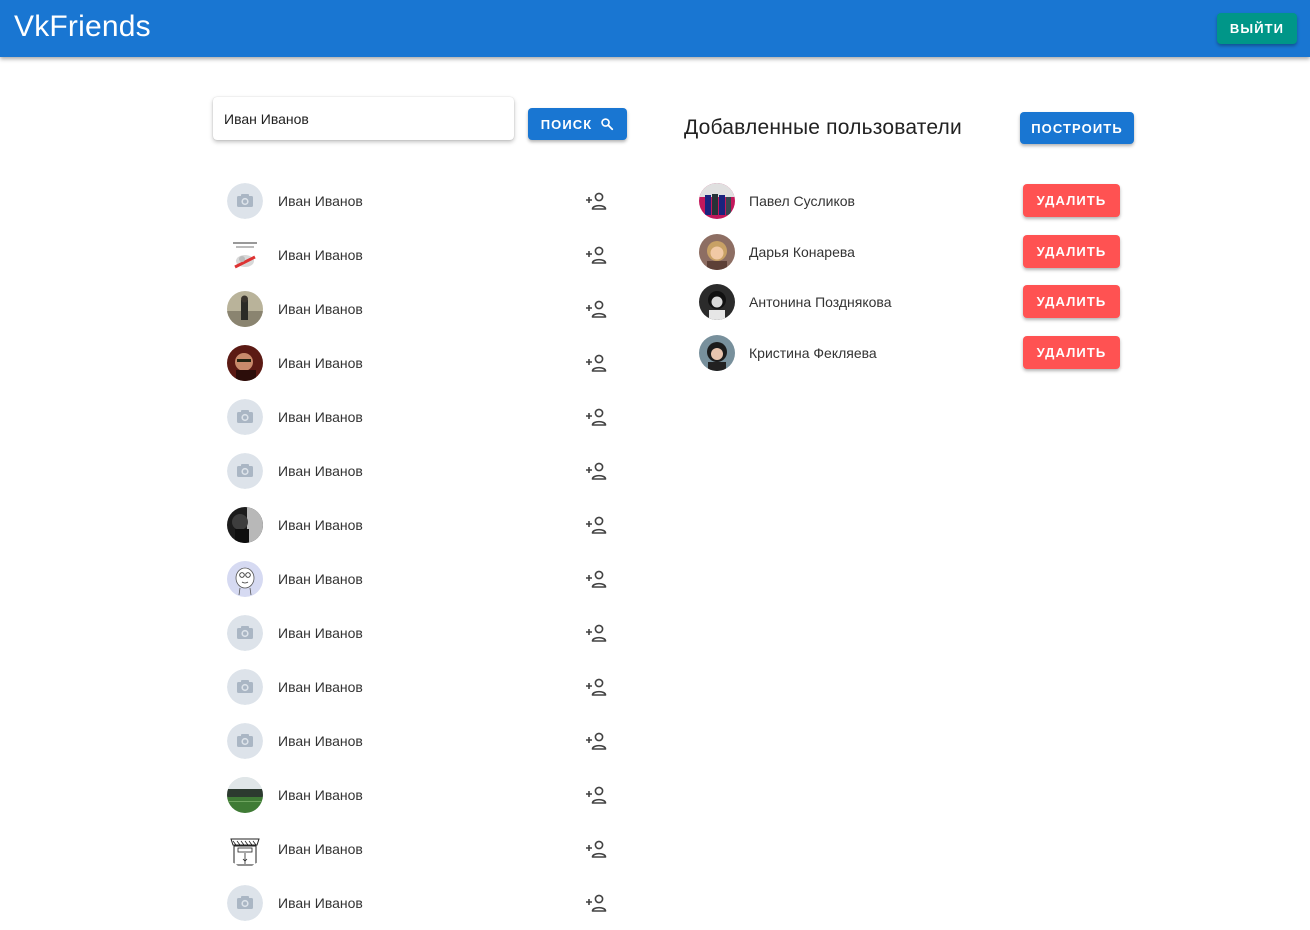  I want to click on app-bar: VkFriends ВЫЙТИ, so click(655, 28).